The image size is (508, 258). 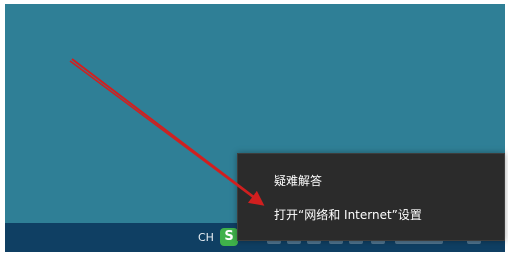 I want to click on language-indicator: CH, so click(x=206, y=237).